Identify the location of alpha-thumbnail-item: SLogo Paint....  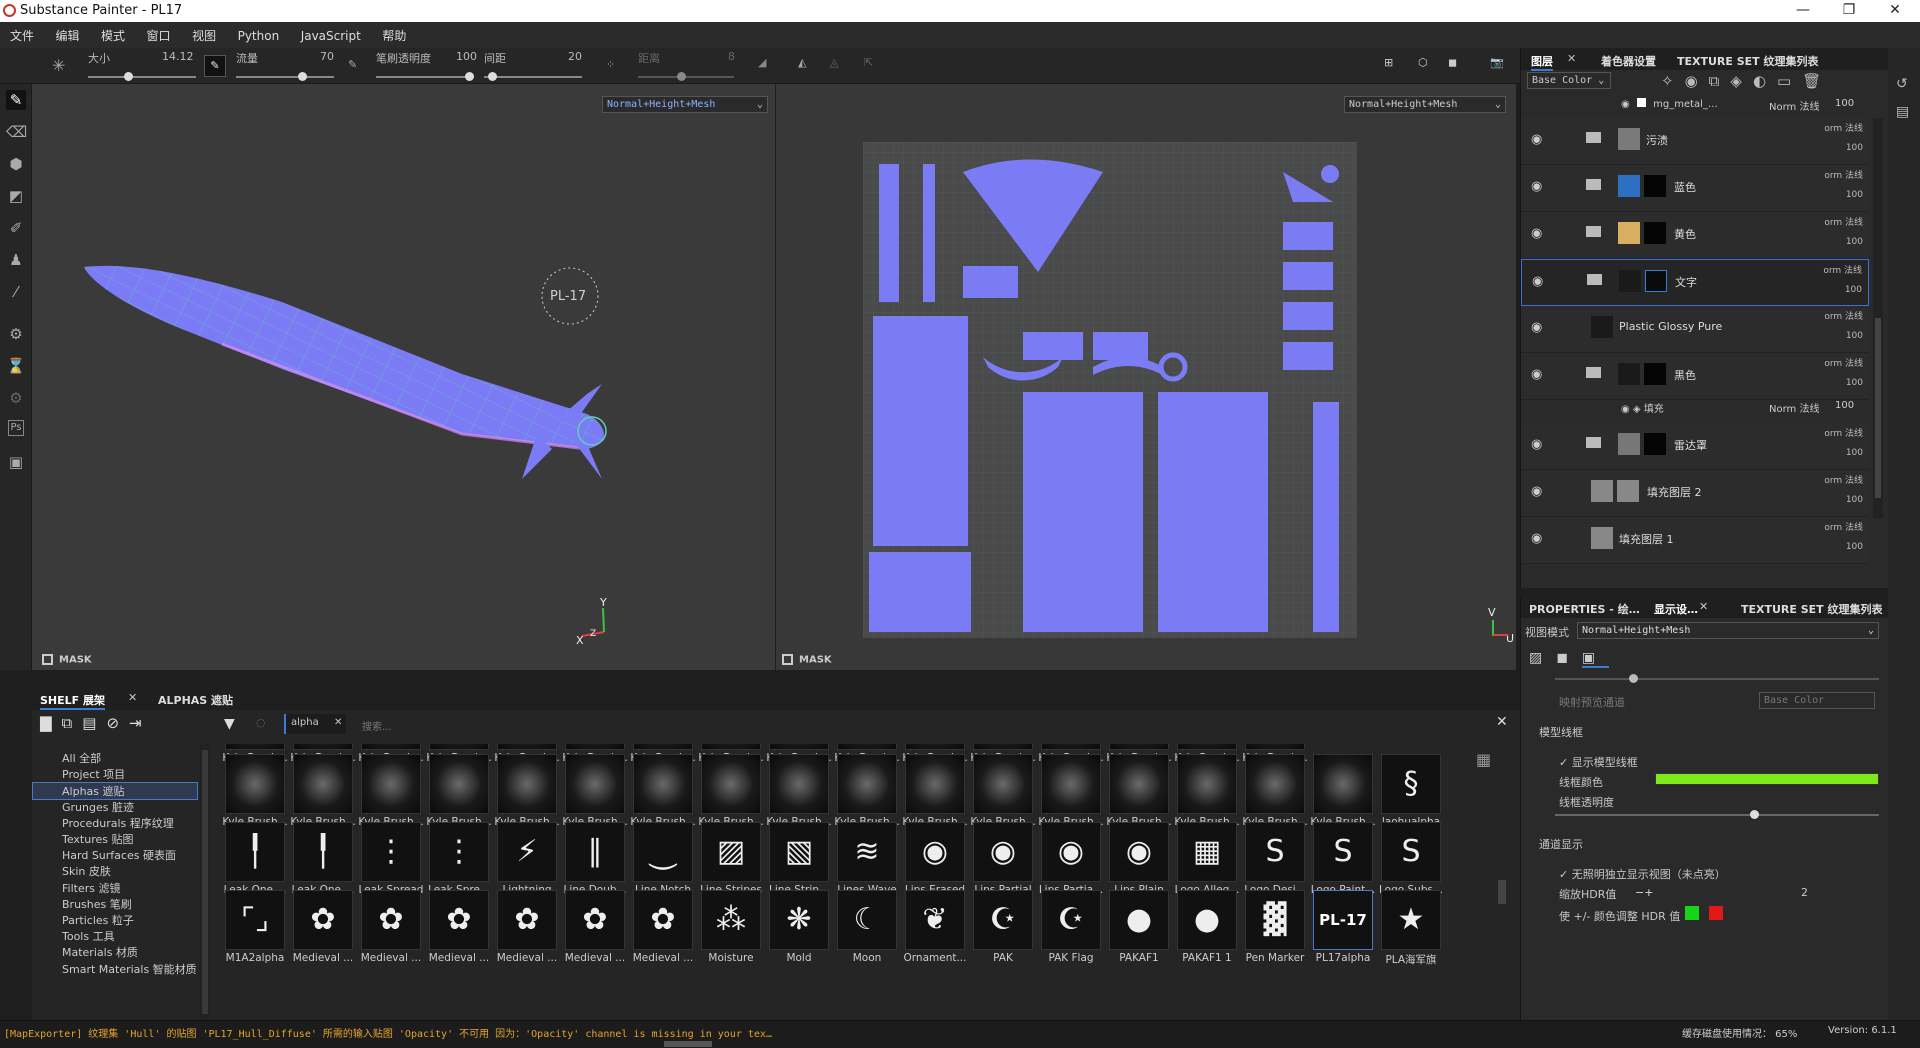
(1343, 859).